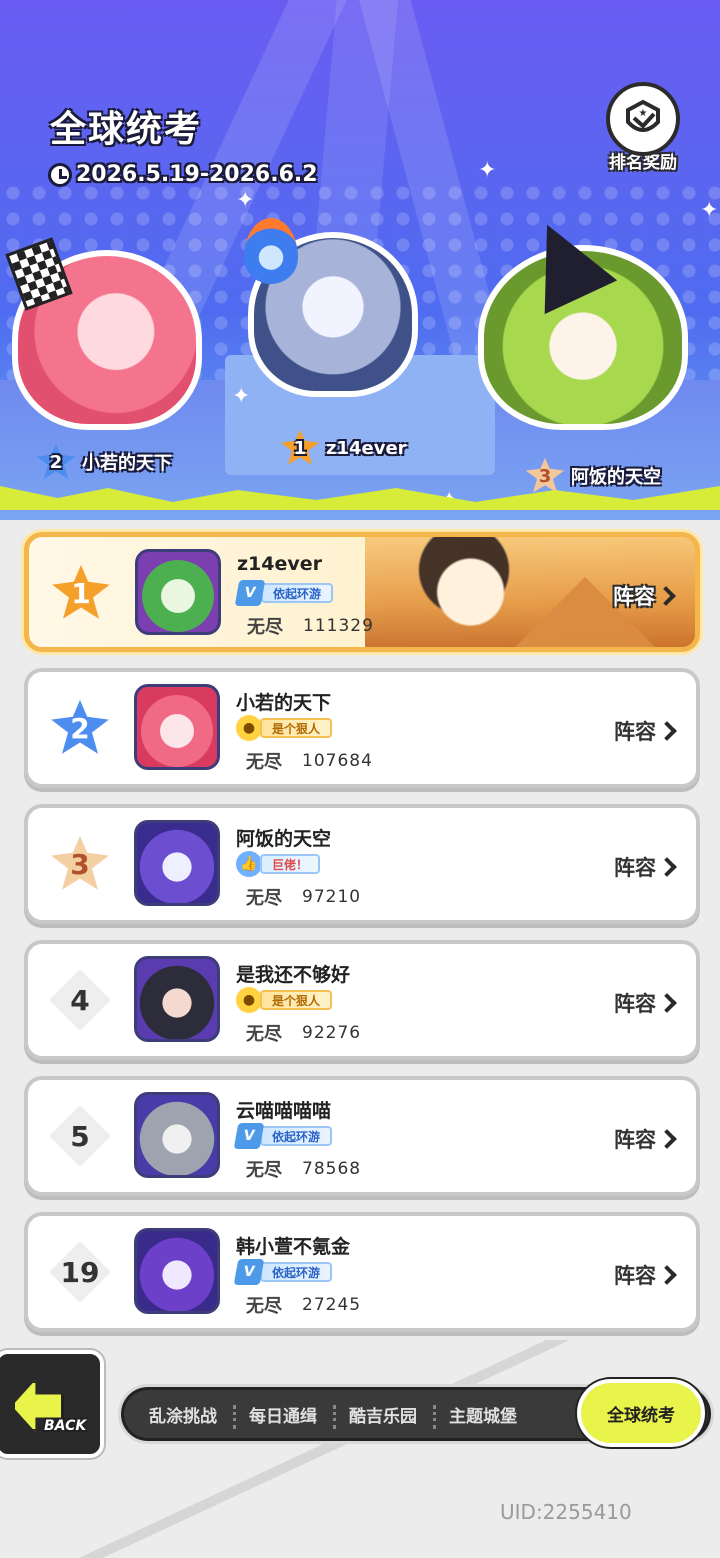 The width and height of the screenshot is (720, 1558). What do you see at coordinates (183, 1414) in the screenshot?
I see `tab-scribble-challenge: 乱涂挑战` at bounding box center [183, 1414].